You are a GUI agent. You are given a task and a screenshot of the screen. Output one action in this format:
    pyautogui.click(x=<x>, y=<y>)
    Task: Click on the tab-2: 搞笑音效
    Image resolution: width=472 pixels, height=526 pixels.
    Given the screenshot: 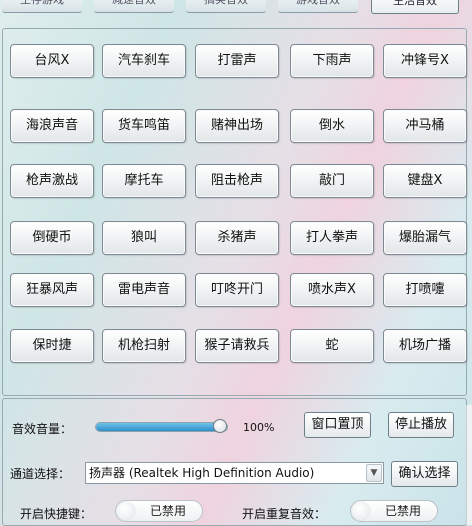 What is the action you would take?
    pyautogui.click(x=226, y=6)
    